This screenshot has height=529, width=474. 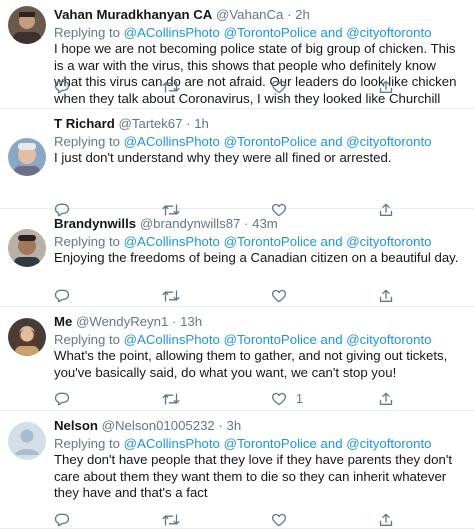 I want to click on user-handle: @brandynwills87, so click(x=190, y=223).